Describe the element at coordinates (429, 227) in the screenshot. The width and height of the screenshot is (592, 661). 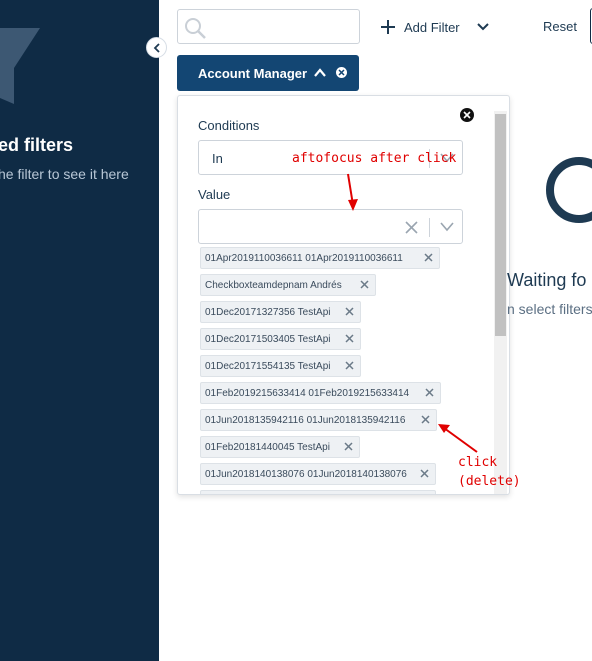
I see `select-separator` at that location.